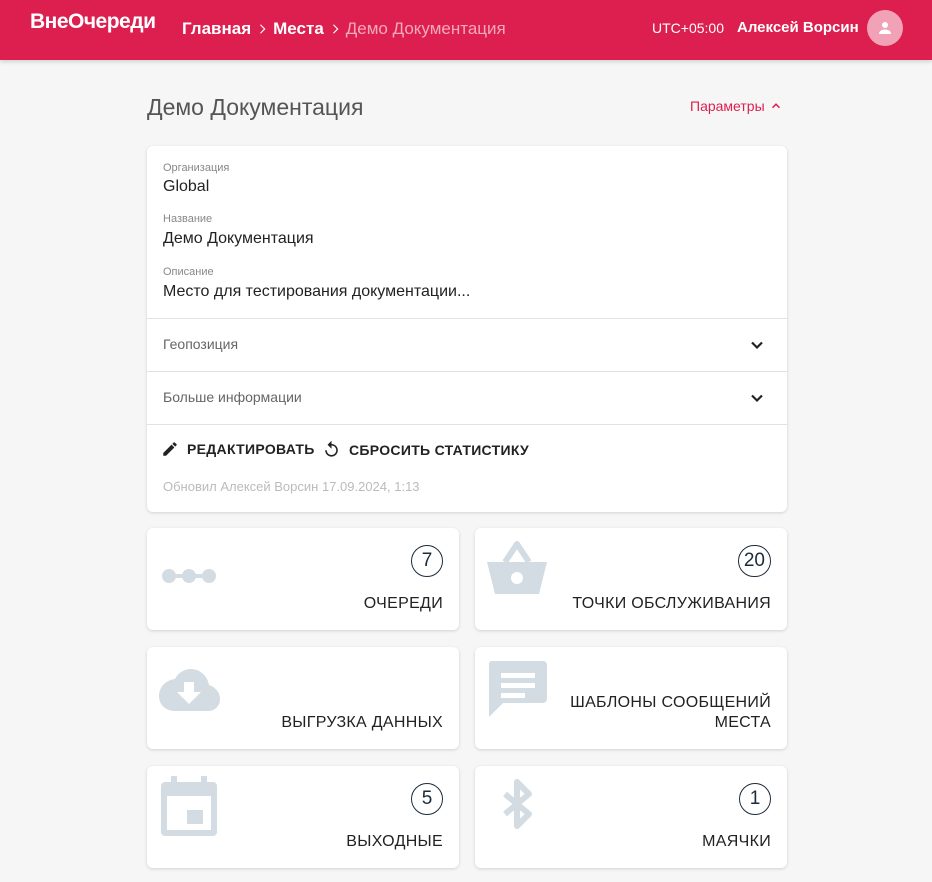 The height and width of the screenshot is (882, 932). Describe the element at coordinates (403, 603) in the screenshot. I see `queues-label: ОЧЕРЕДИ` at that location.